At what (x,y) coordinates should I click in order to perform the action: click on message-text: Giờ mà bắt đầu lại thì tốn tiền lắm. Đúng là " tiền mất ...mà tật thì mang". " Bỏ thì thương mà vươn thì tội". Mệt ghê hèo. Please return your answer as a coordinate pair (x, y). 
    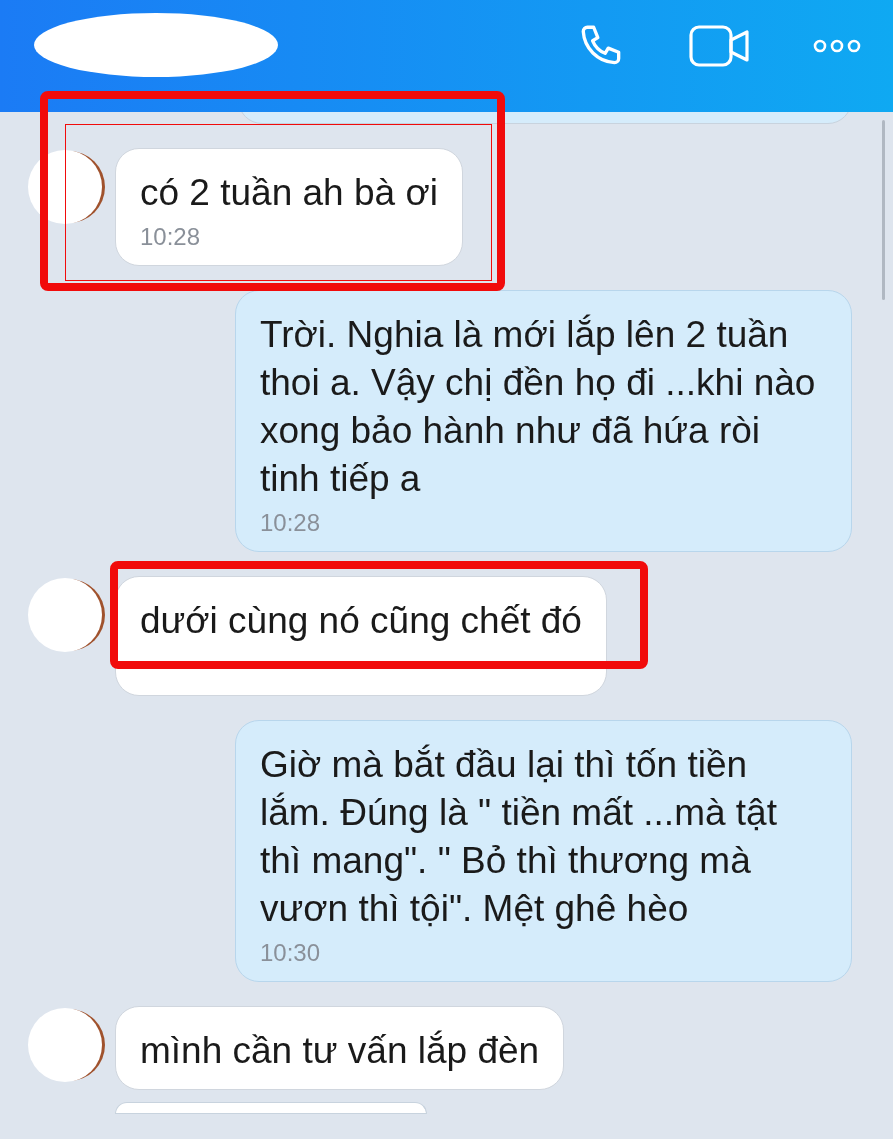
    Looking at the image, I should click on (519, 837).